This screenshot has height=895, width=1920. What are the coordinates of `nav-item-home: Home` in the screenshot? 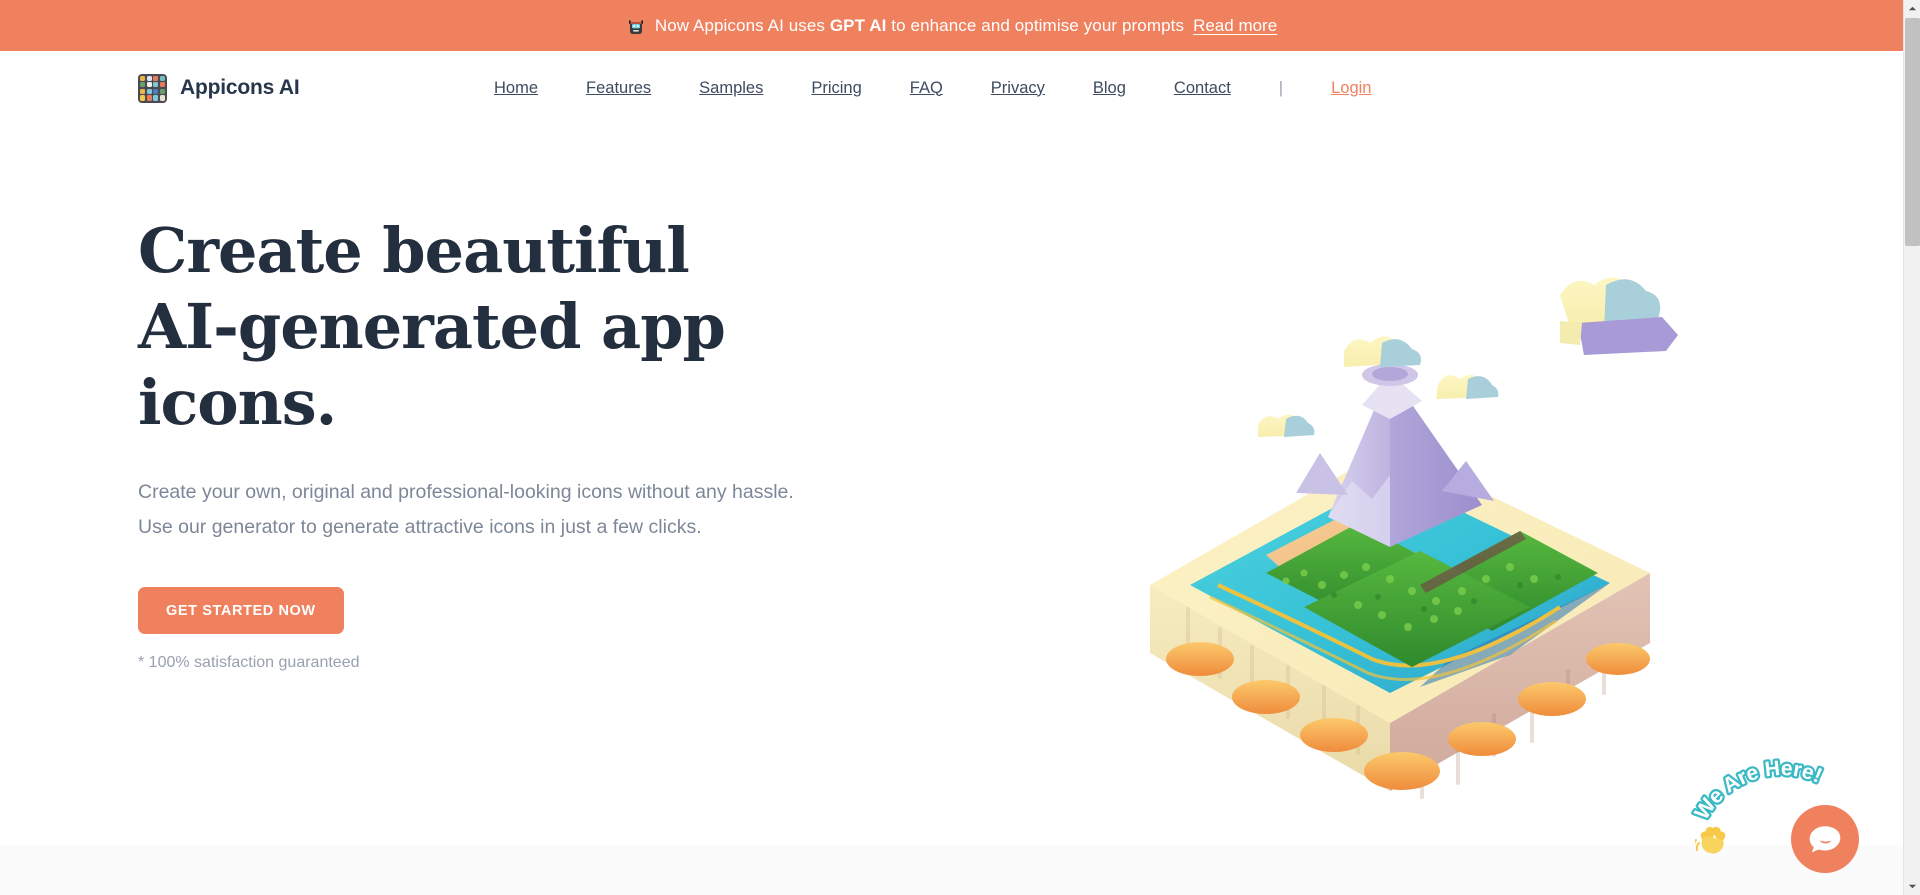 It's located at (516, 88).